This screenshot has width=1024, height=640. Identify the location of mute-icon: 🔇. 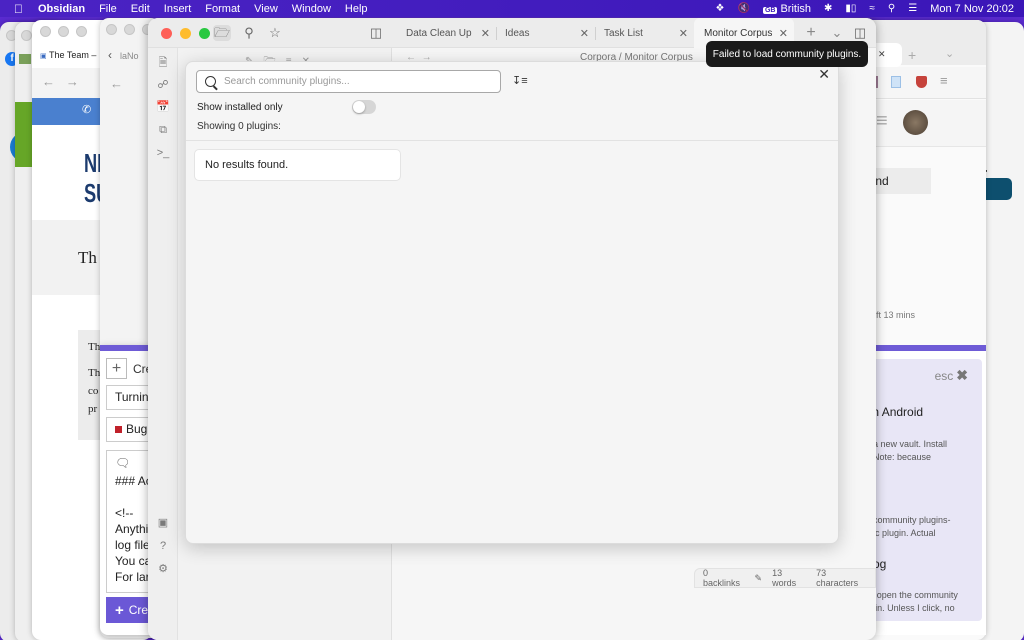
(744, 8).